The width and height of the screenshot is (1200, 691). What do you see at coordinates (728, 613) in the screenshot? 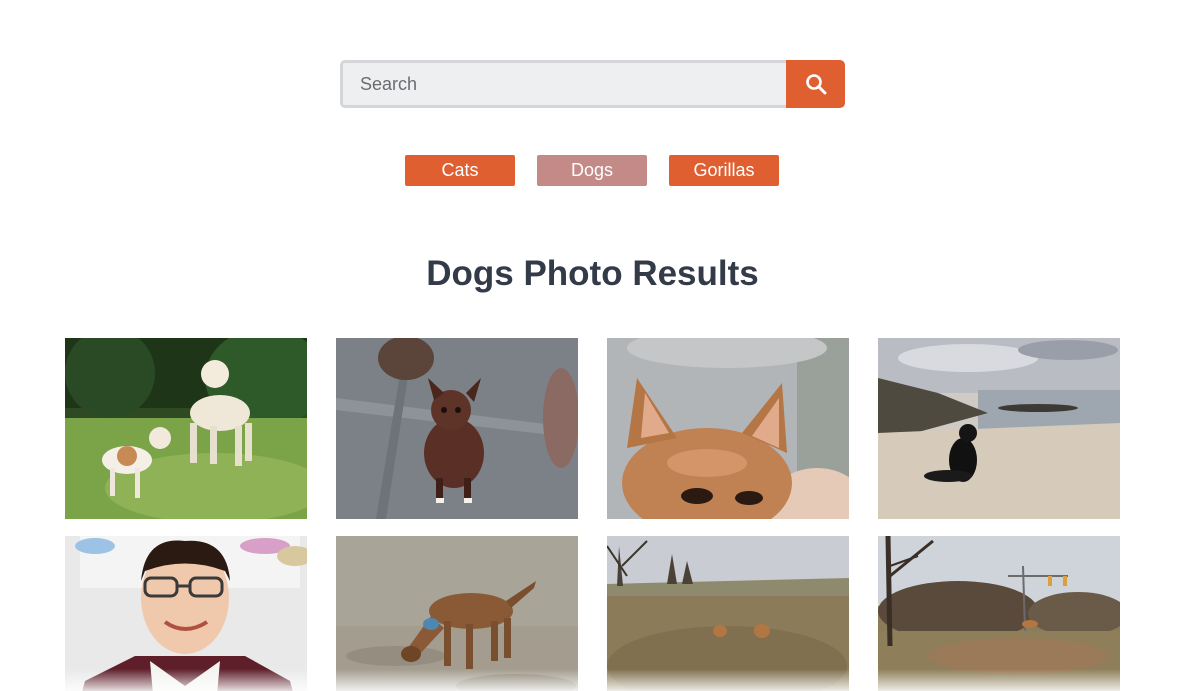
I see `photo-dogs-running-field` at bounding box center [728, 613].